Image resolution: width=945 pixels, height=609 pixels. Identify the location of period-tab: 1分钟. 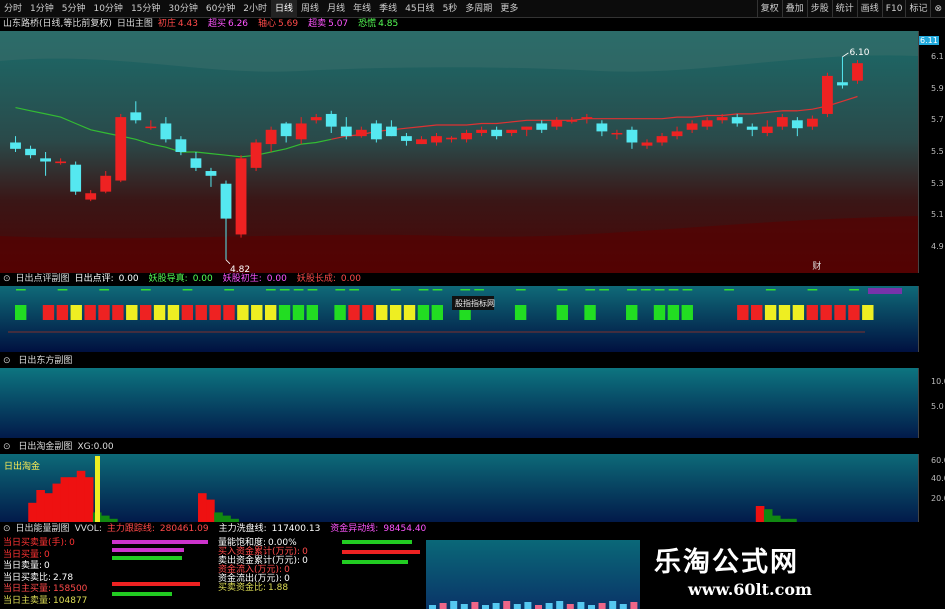
(42, 9).